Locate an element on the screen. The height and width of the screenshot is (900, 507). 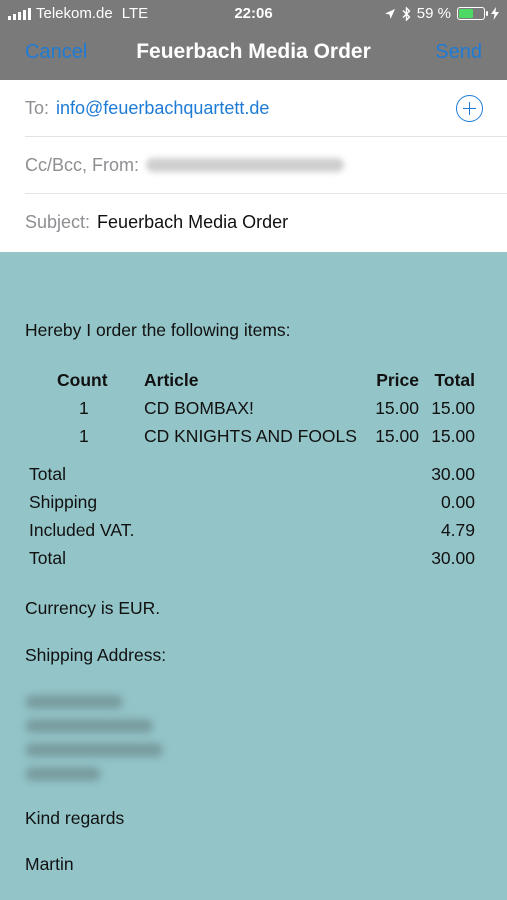
subject-field: Subject: Feuerbach Media Order is located at coordinates (266, 222).